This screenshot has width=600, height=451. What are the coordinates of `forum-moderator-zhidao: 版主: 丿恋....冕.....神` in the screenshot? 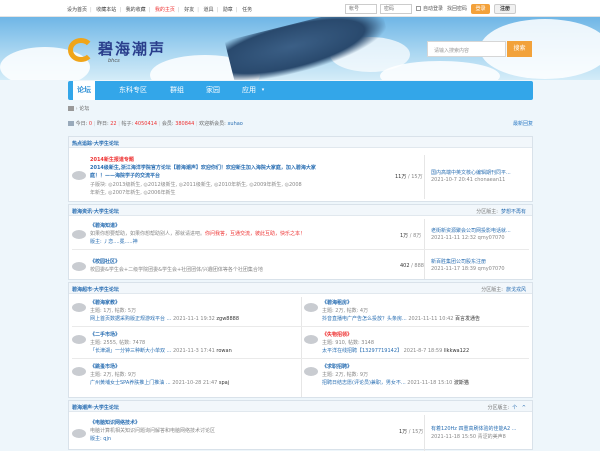 It's located at (114, 241).